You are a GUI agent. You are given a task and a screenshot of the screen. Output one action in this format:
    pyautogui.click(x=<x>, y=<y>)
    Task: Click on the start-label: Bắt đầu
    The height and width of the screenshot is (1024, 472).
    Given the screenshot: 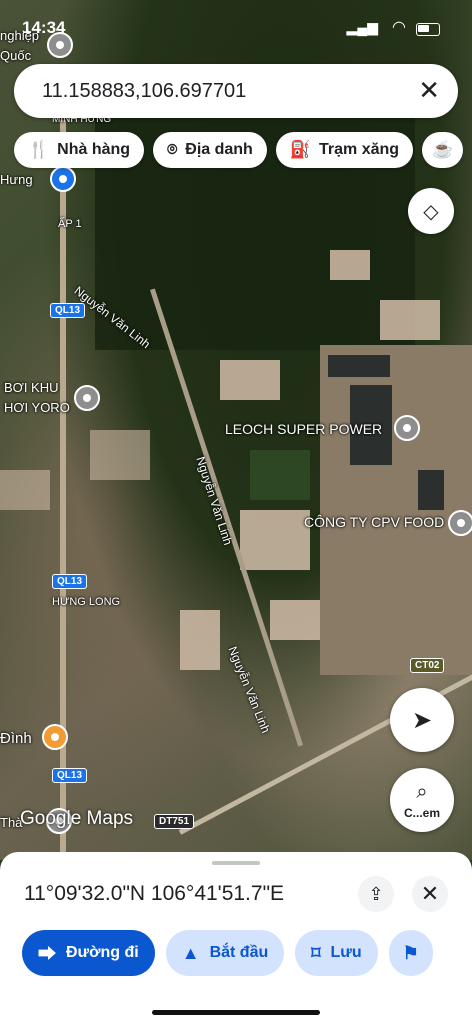 What is the action you would take?
    pyautogui.click(x=239, y=952)
    